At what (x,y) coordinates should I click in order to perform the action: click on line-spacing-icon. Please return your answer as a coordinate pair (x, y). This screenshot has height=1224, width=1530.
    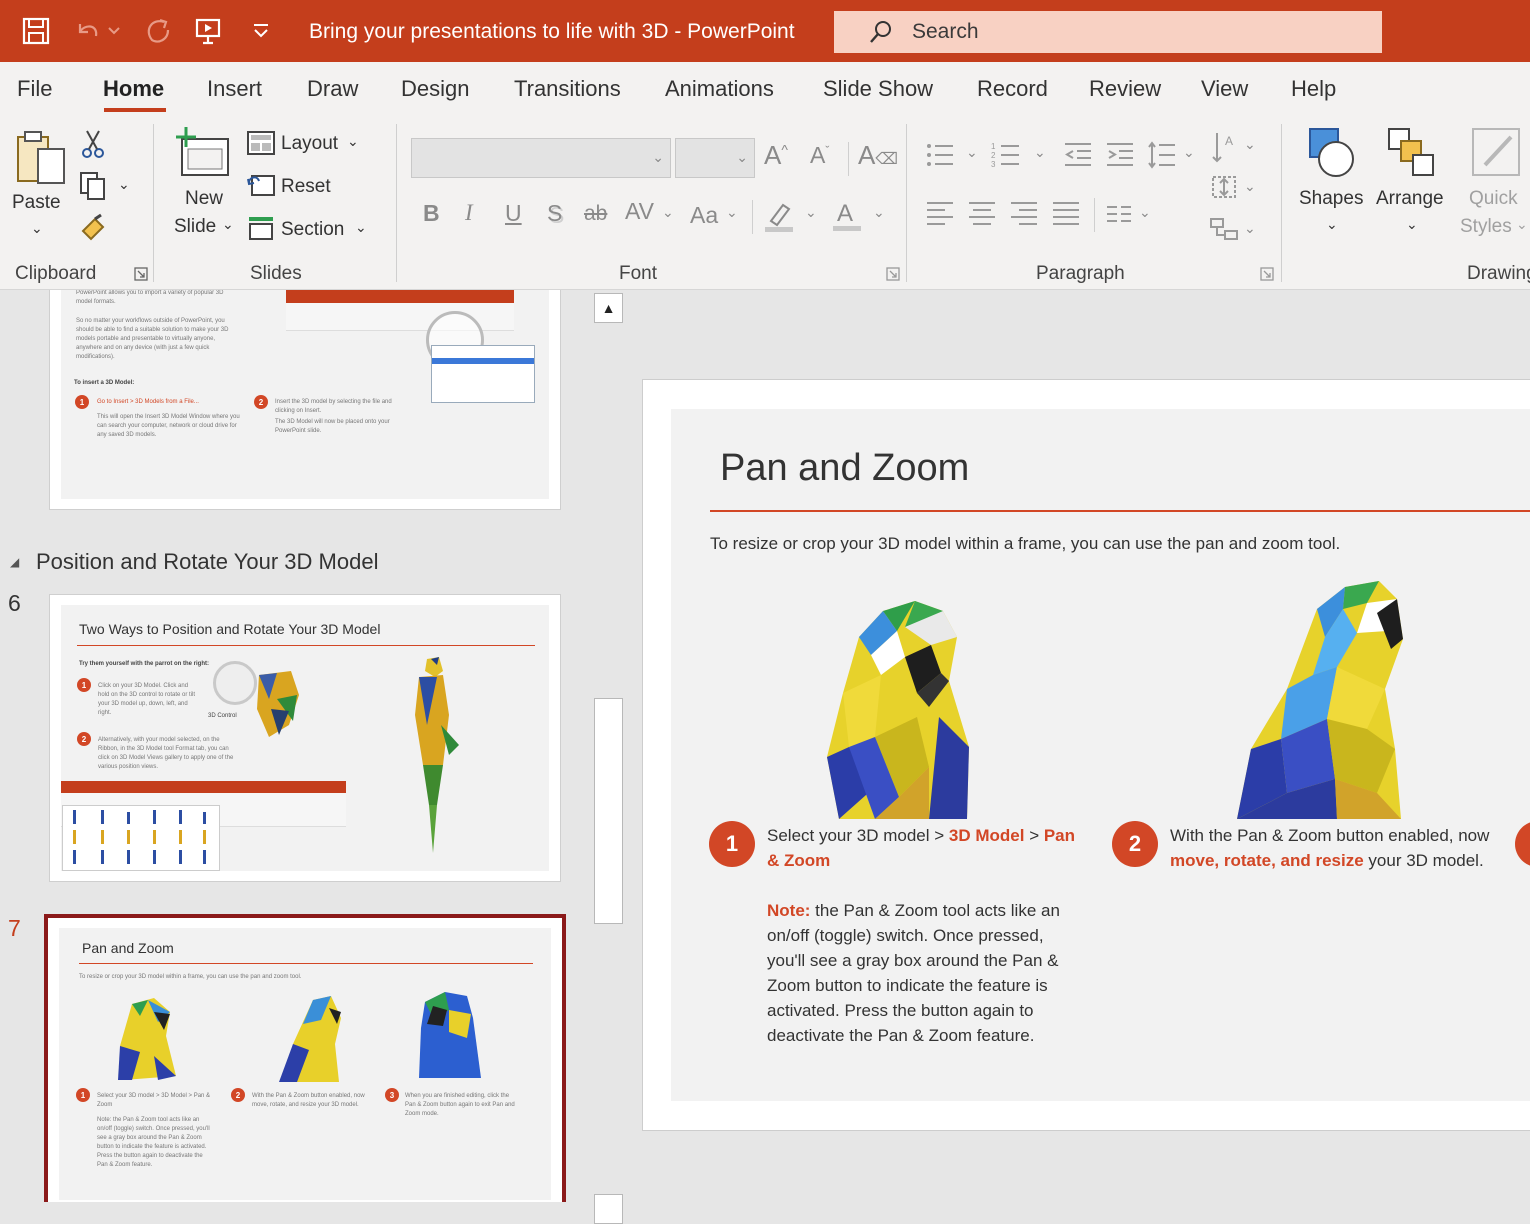
    Looking at the image, I should click on (1162, 155).